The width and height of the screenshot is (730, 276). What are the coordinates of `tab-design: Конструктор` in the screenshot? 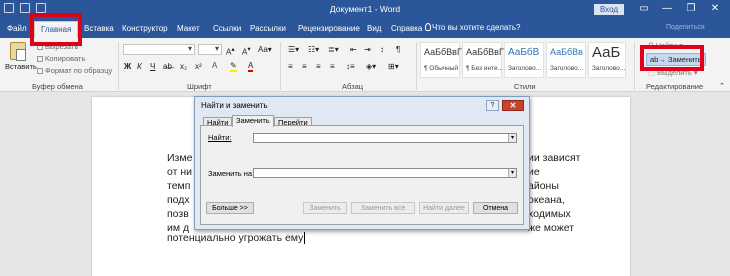 It's located at (145, 28).